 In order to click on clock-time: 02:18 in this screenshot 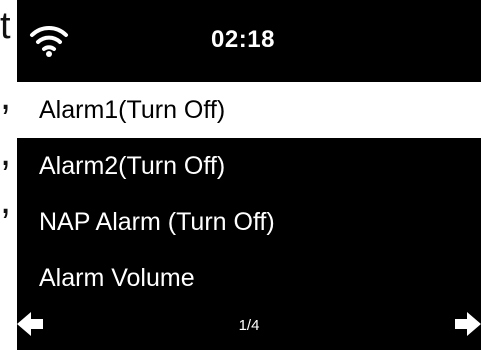, I will do `click(243, 39)`.